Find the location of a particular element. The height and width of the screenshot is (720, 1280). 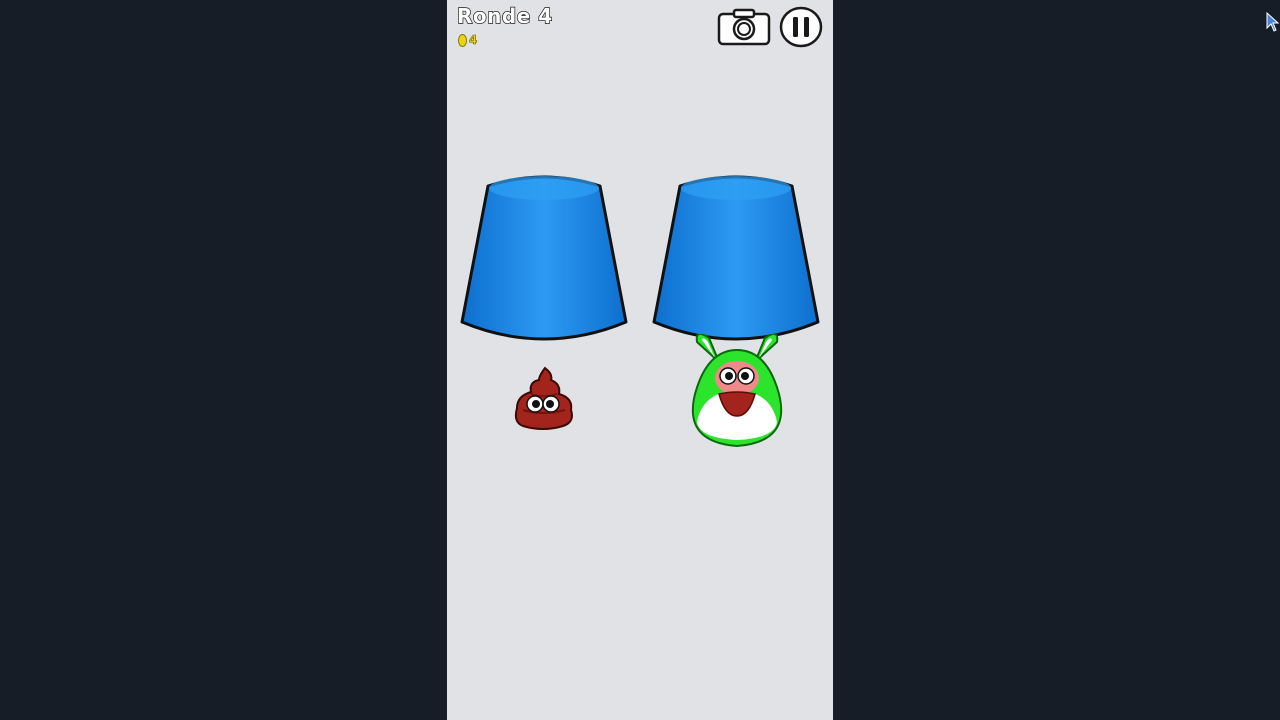

cup-right is located at coordinates (736, 256).